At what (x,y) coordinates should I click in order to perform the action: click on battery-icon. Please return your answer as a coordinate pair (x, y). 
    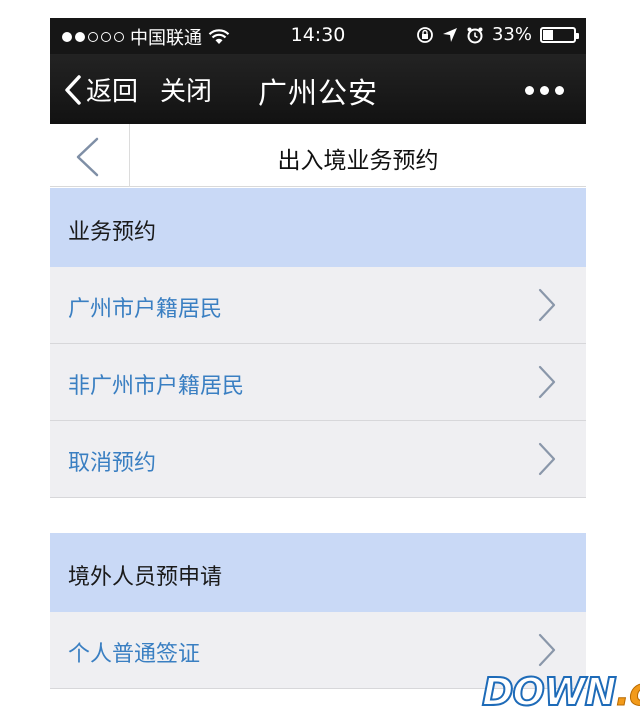
    Looking at the image, I should click on (559, 34).